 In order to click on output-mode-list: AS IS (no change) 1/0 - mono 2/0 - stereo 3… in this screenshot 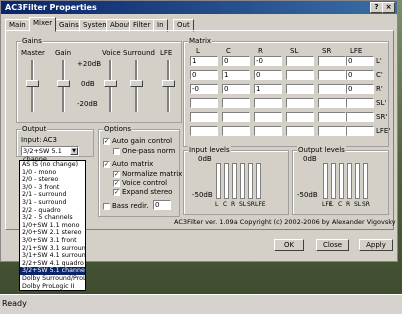, I will do `click(52, 226)`.